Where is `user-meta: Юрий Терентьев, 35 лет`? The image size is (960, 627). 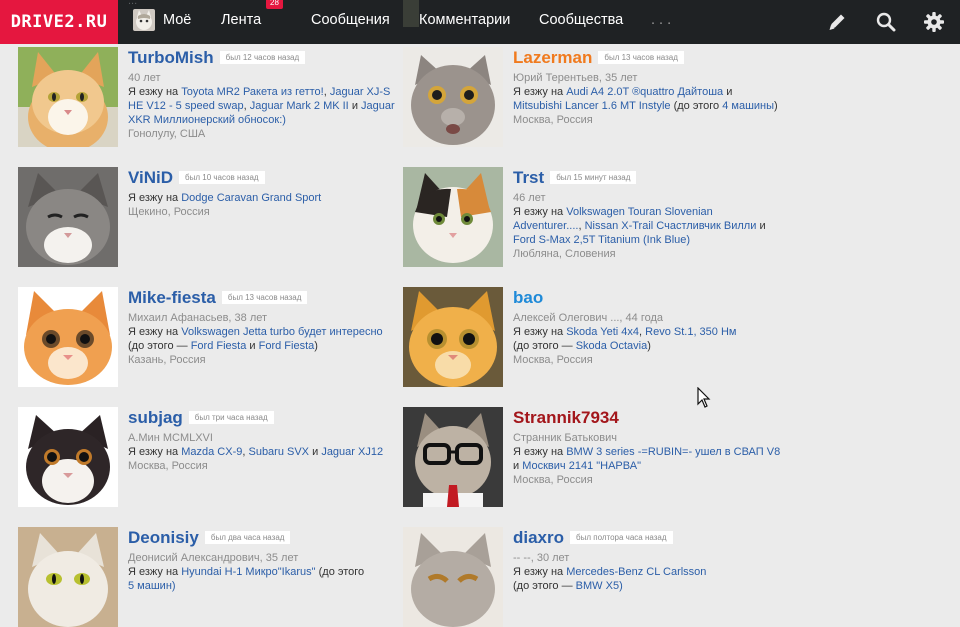
user-meta: Юрий Терентьев, 35 лет is located at coordinates (575, 78).